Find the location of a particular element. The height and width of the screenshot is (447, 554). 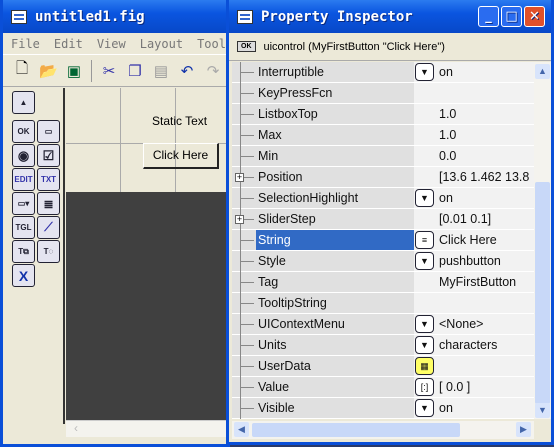

property-row: + SliderStep [0.01 0.1] is located at coordinates (383, 219).